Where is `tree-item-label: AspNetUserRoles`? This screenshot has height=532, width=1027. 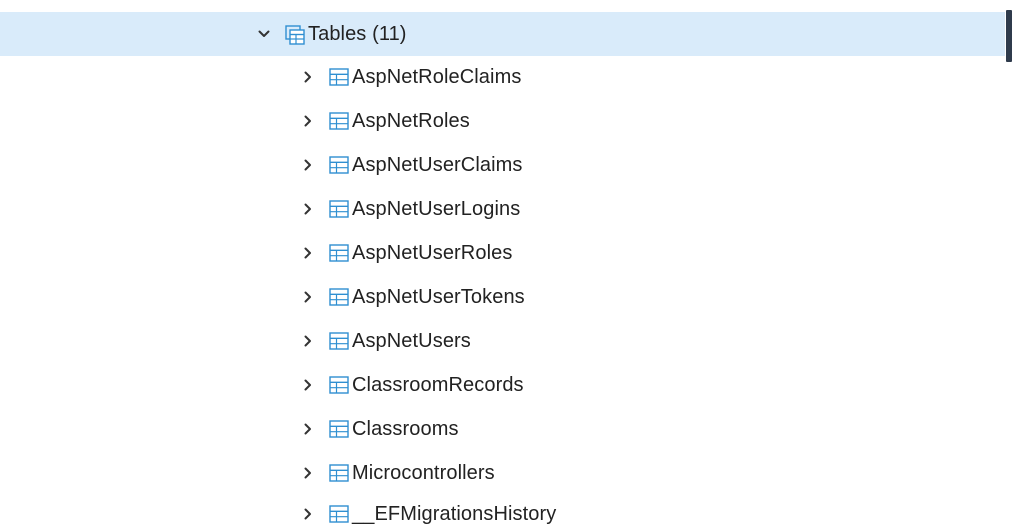
tree-item-label: AspNetUserRoles is located at coordinates (432, 253).